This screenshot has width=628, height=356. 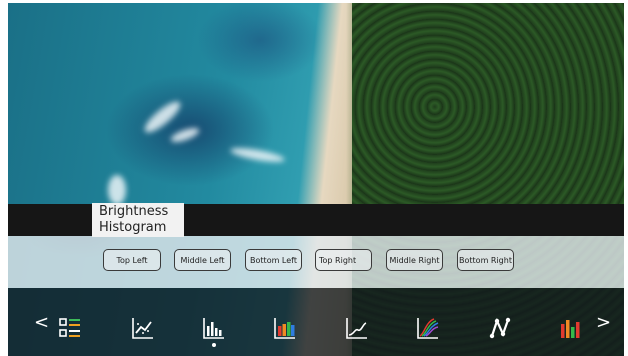 What do you see at coordinates (132, 260) in the screenshot?
I see `region-button-top-left: Top Left` at bounding box center [132, 260].